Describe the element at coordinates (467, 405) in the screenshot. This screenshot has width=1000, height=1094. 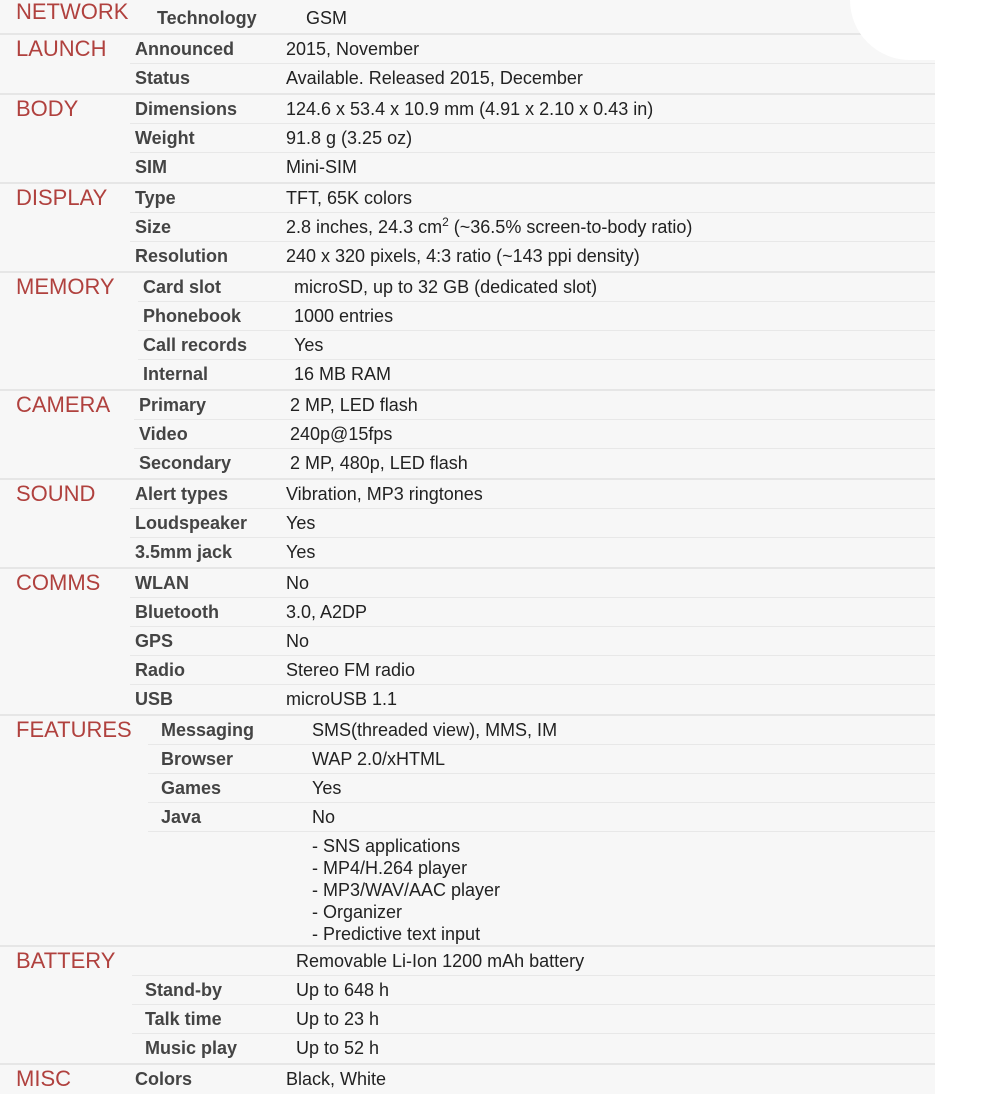
I see `spec-row: Primary 2 MP, LED flash` at that location.